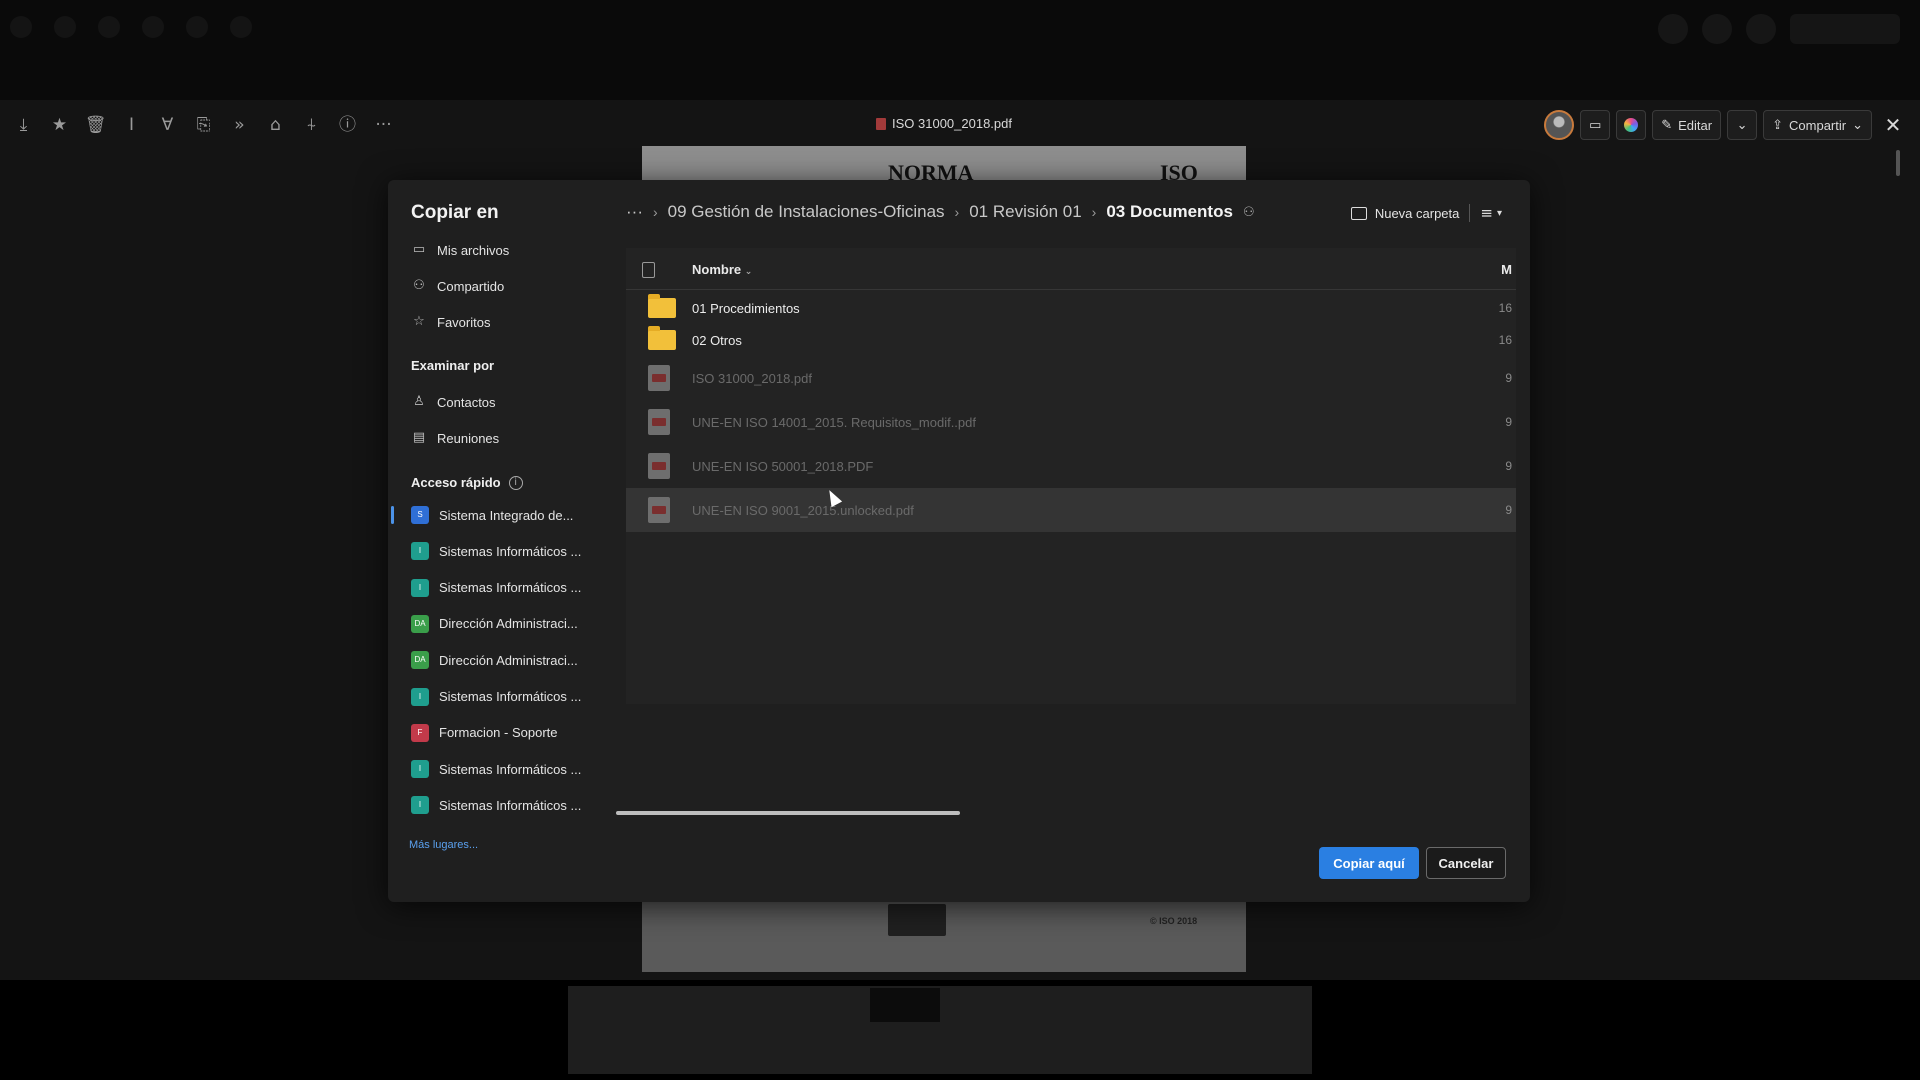 The height and width of the screenshot is (1080, 1920). What do you see at coordinates (466, 402) in the screenshot?
I see `sidebar-item-label: Contactos` at bounding box center [466, 402].